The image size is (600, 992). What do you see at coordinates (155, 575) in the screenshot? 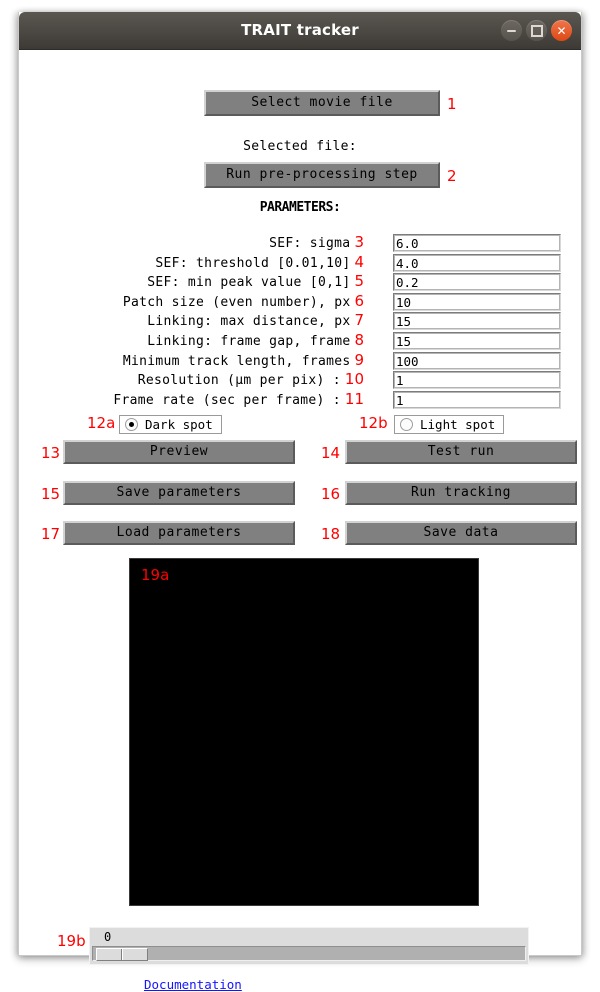
I see `annotation-19a: 19a` at bounding box center [155, 575].